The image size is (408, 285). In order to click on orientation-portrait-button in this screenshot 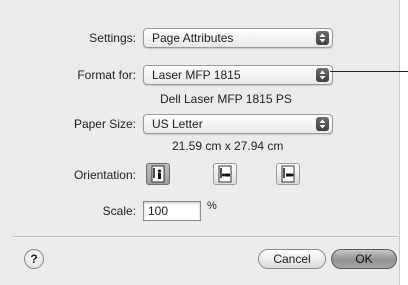, I will do `click(158, 174)`.